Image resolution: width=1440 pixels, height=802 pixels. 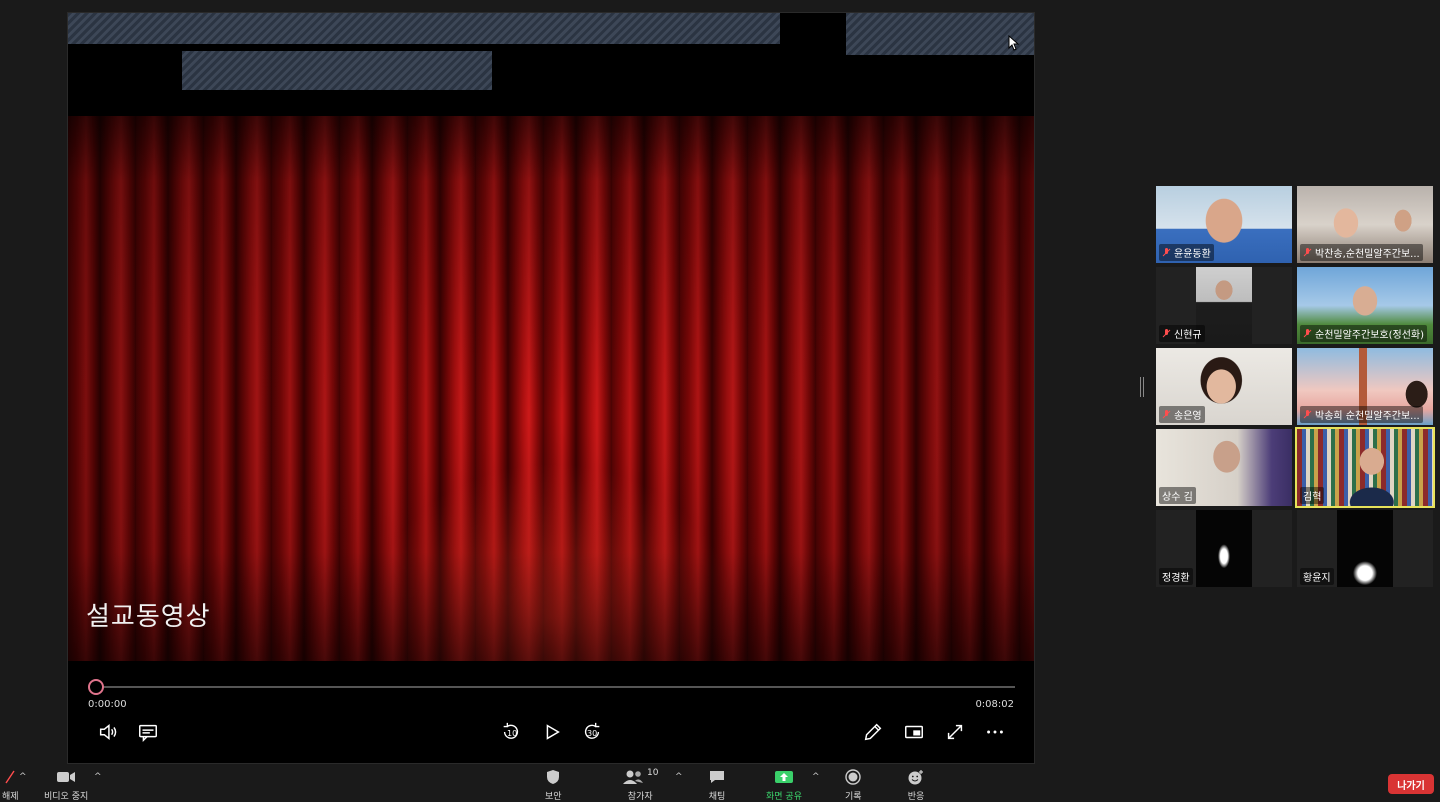 I want to click on play-icon, so click(x=553, y=732).